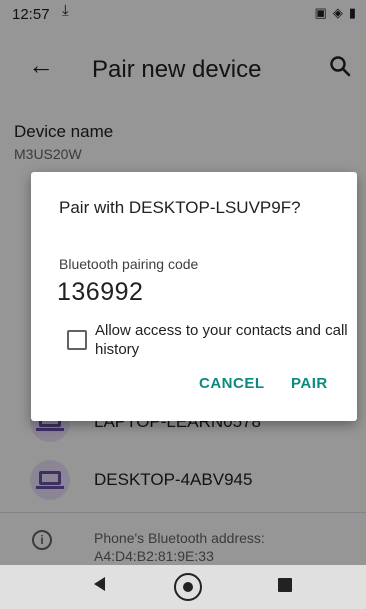 This screenshot has height=609, width=366. What do you see at coordinates (180, 207) in the screenshot?
I see `dialog-title: Pair with DESKTOP-LSUVP9F?` at bounding box center [180, 207].